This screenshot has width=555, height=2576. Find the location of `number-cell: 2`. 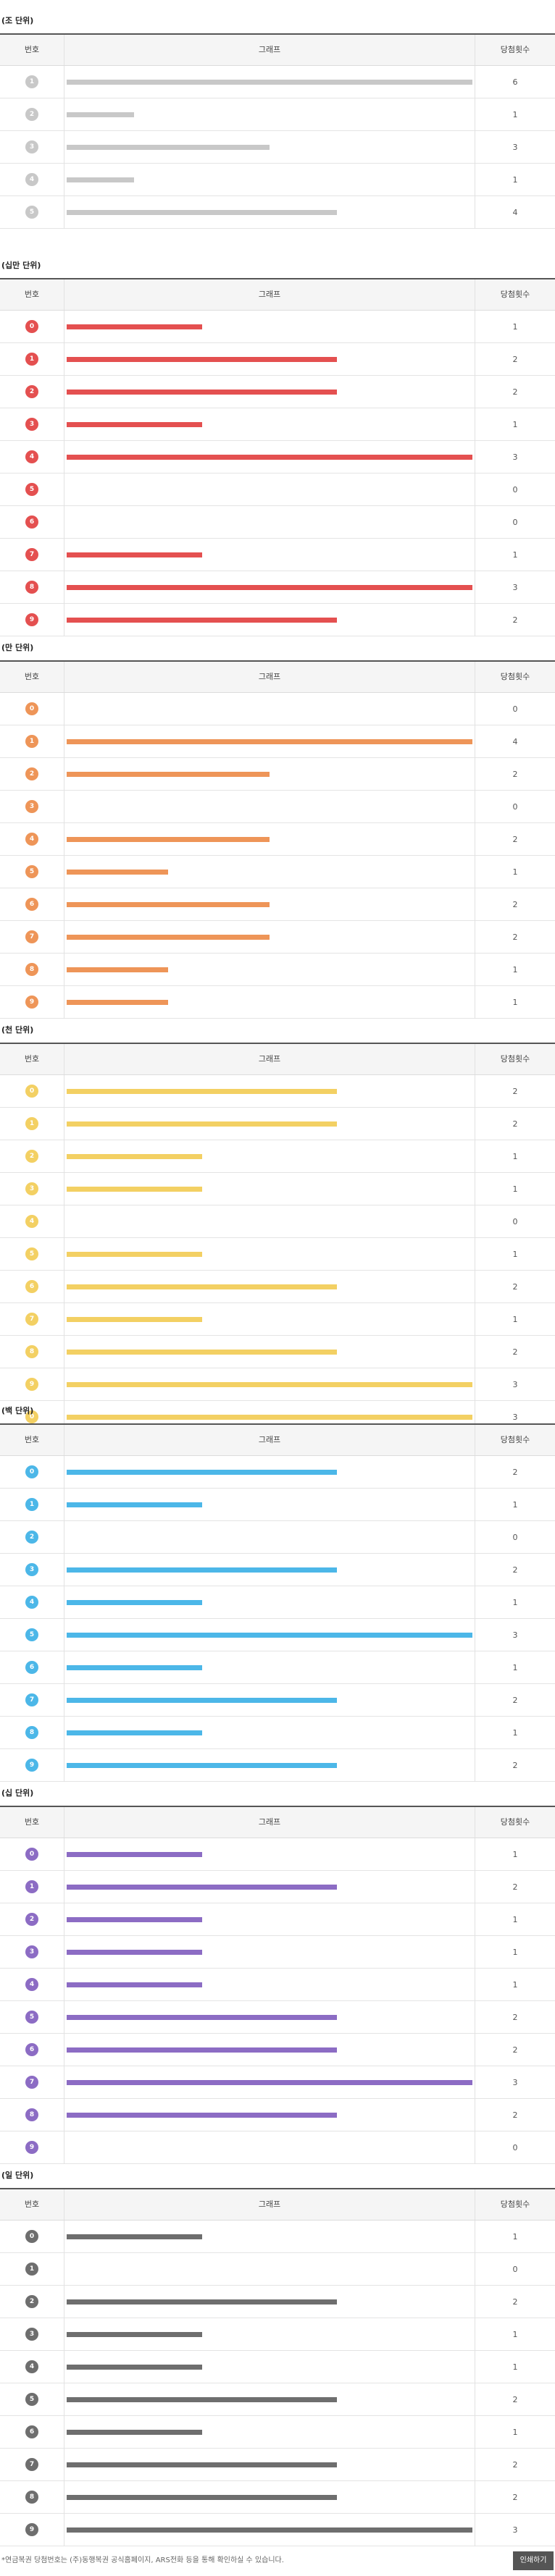

number-cell: 2 is located at coordinates (32, 1537).